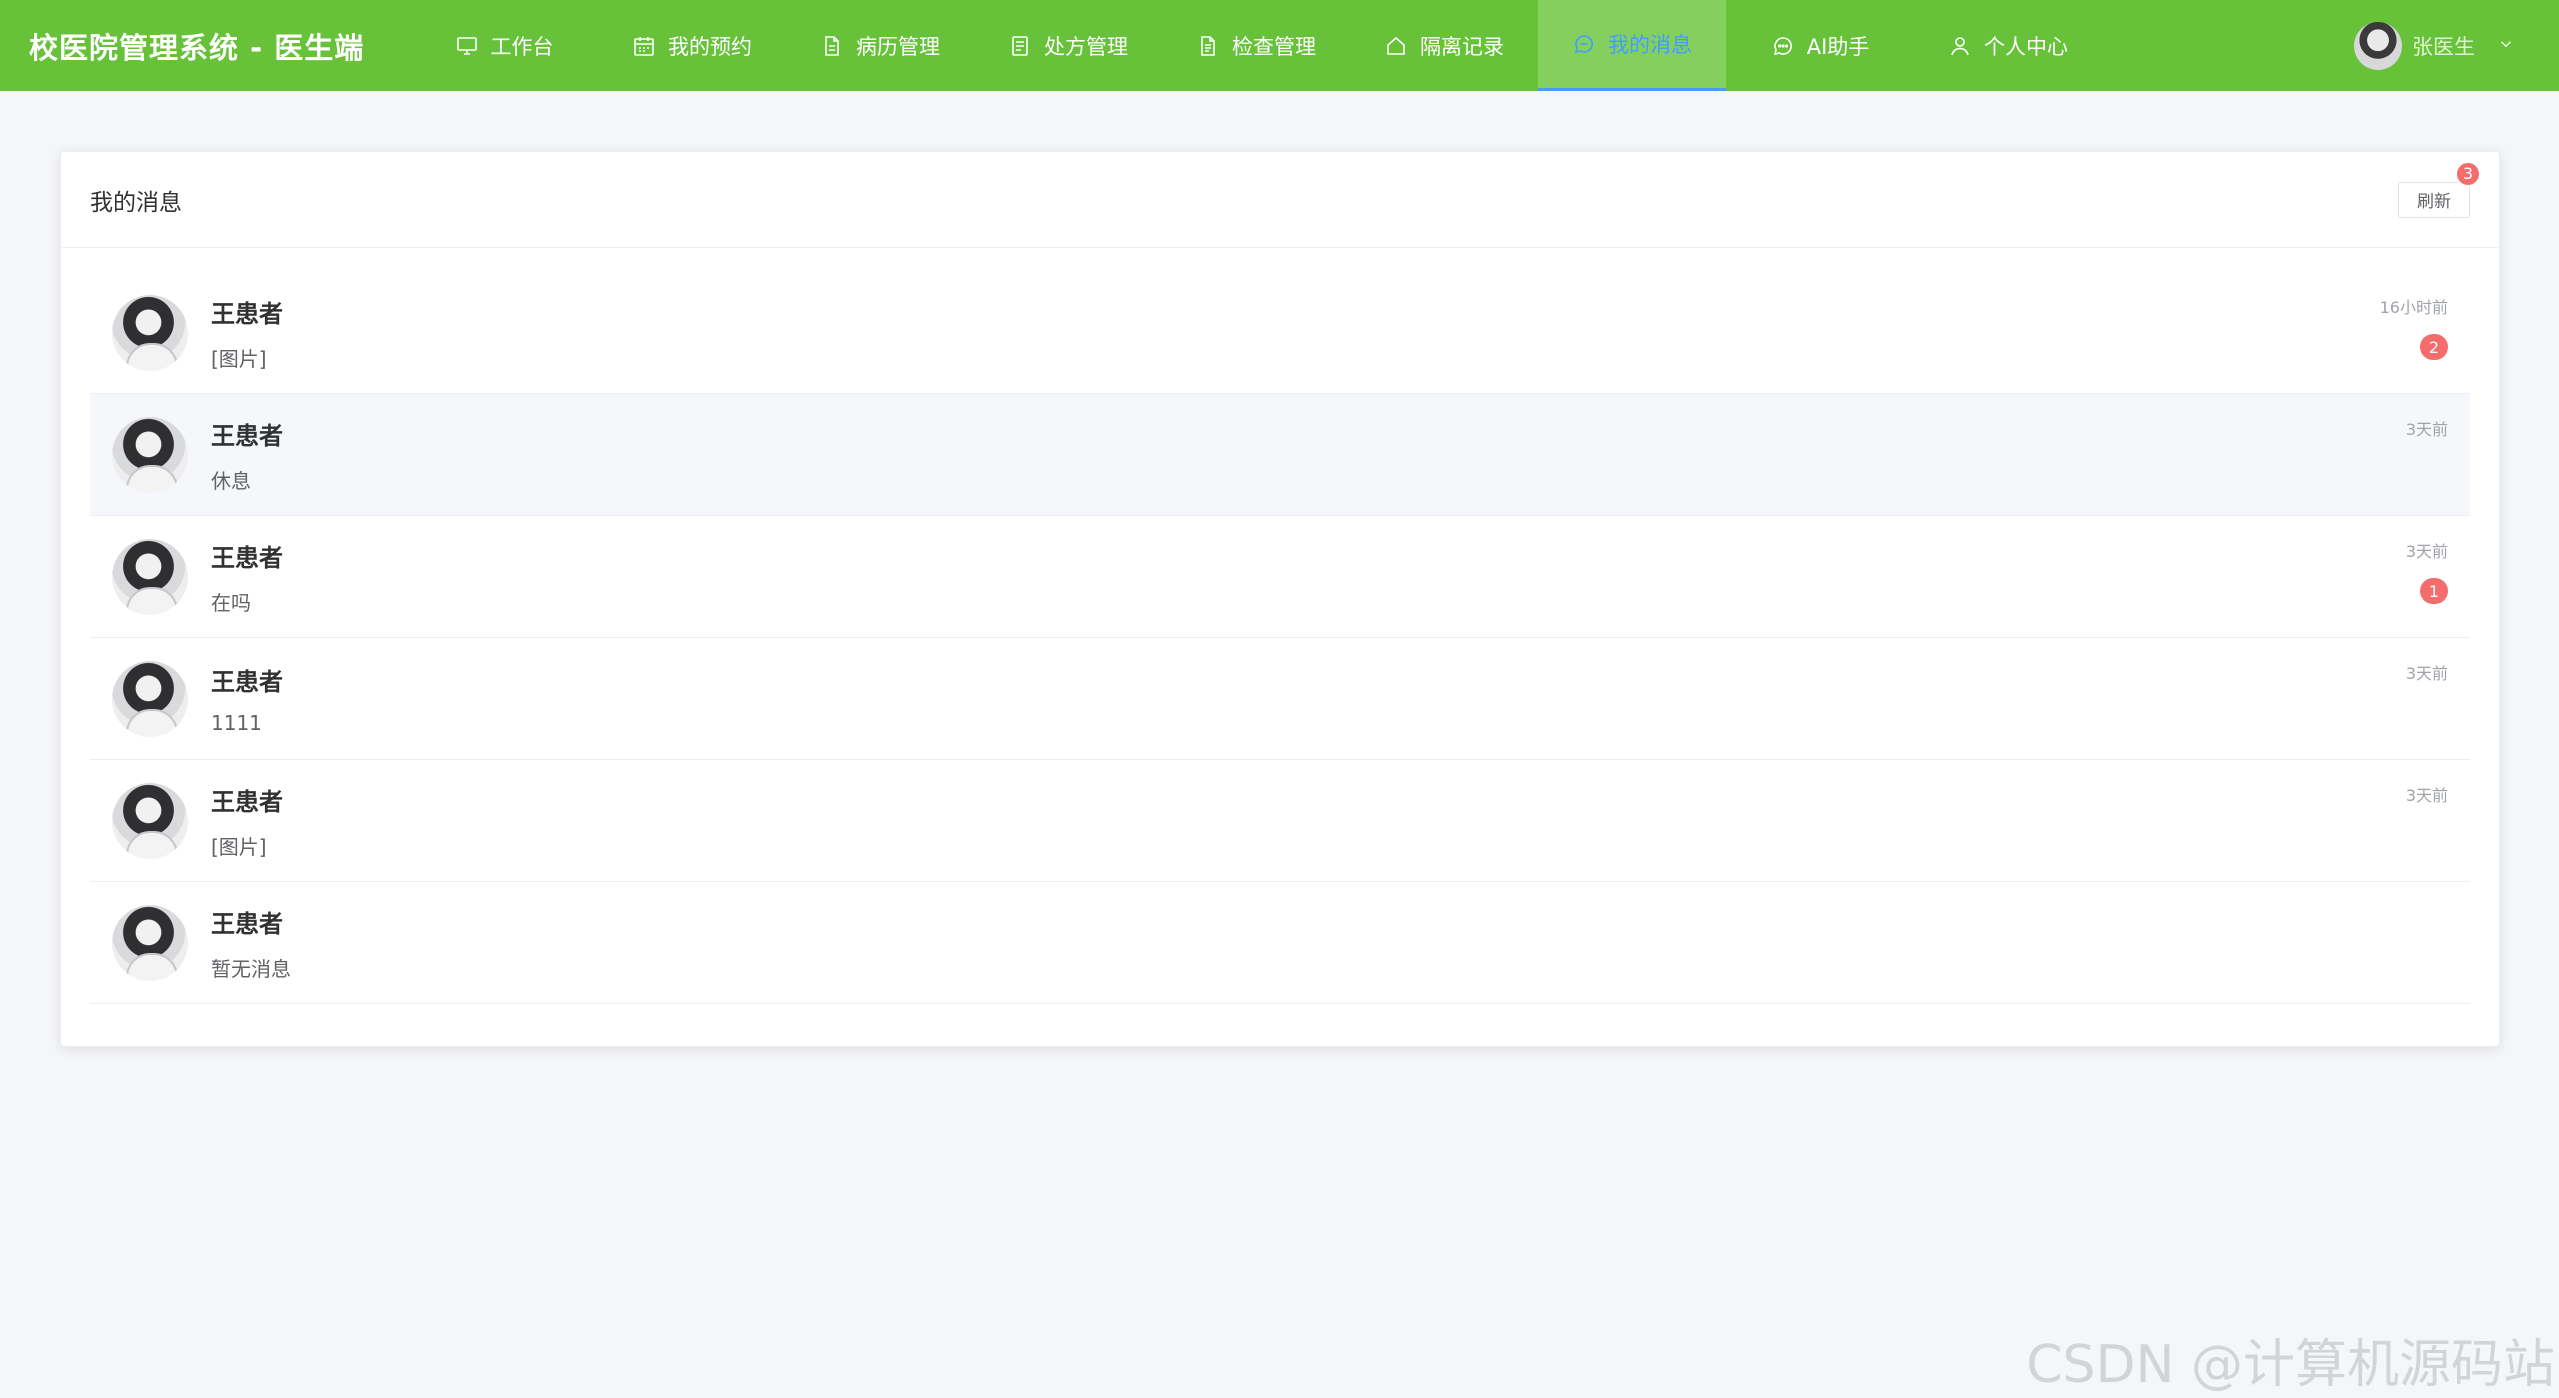 This screenshot has width=2559, height=1398. Describe the element at coordinates (2467, 173) in the screenshot. I see `unread-total-badge: 3` at that location.